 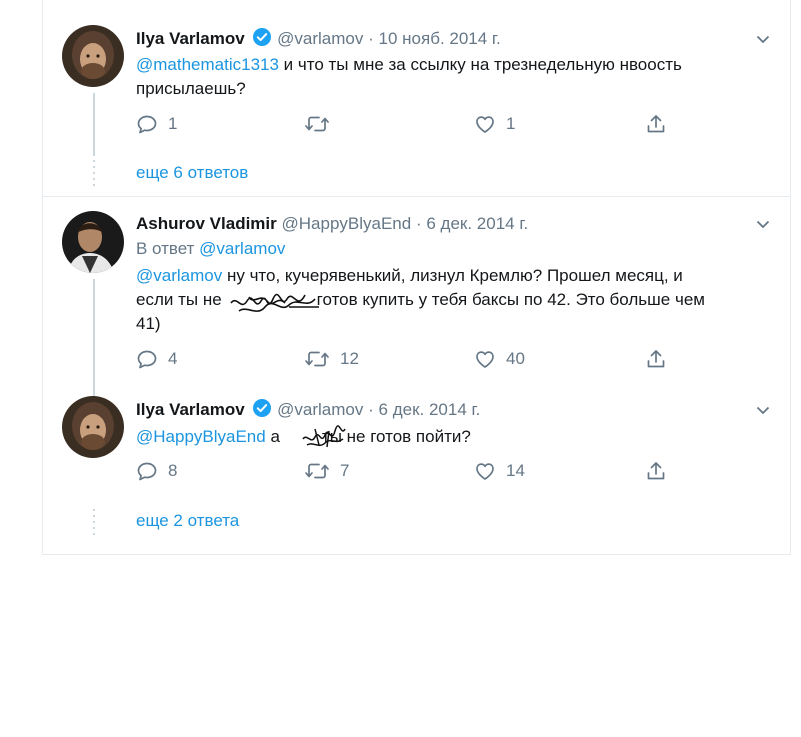 I want to click on reply-button: 4, so click(x=156, y=359).